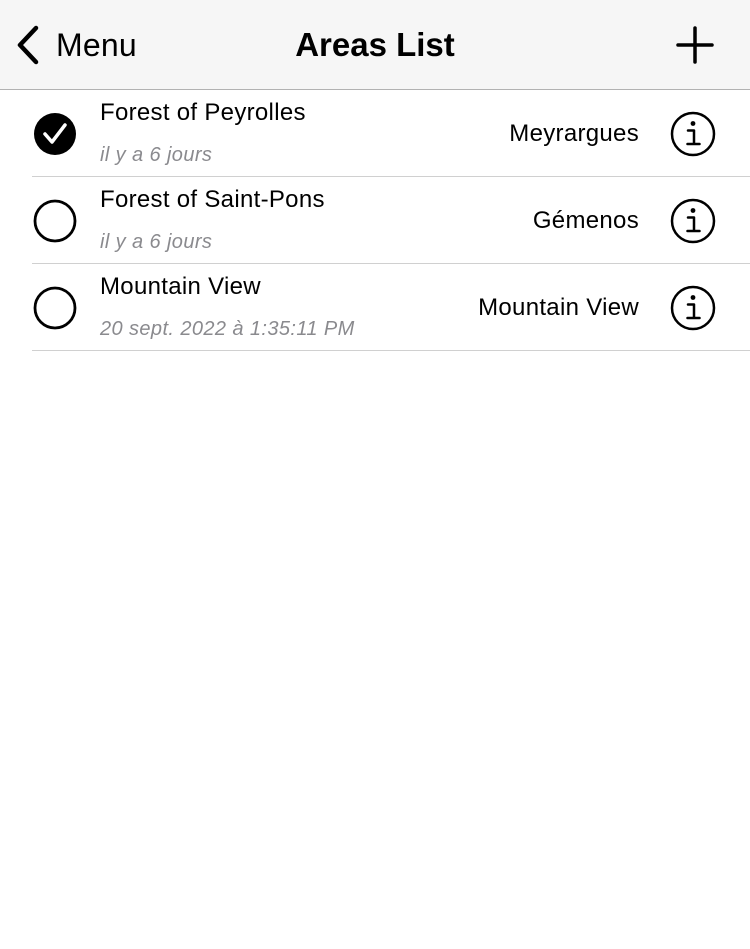 The image size is (750, 949). I want to click on area-name: Mountain View, so click(180, 286).